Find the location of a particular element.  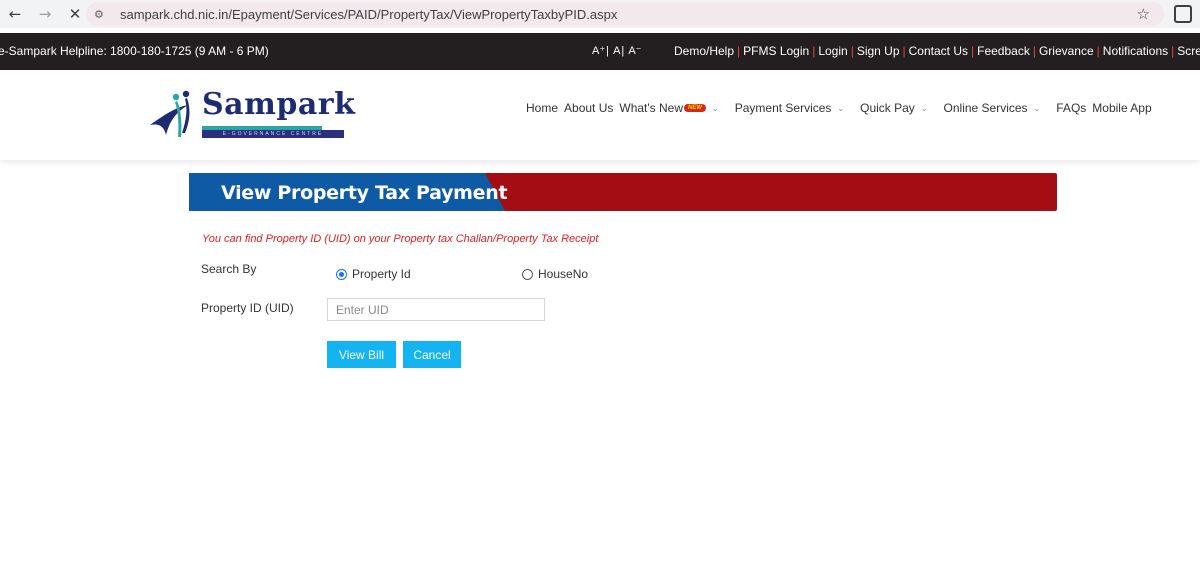

radio-house-no: HouseNo is located at coordinates (555, 274).